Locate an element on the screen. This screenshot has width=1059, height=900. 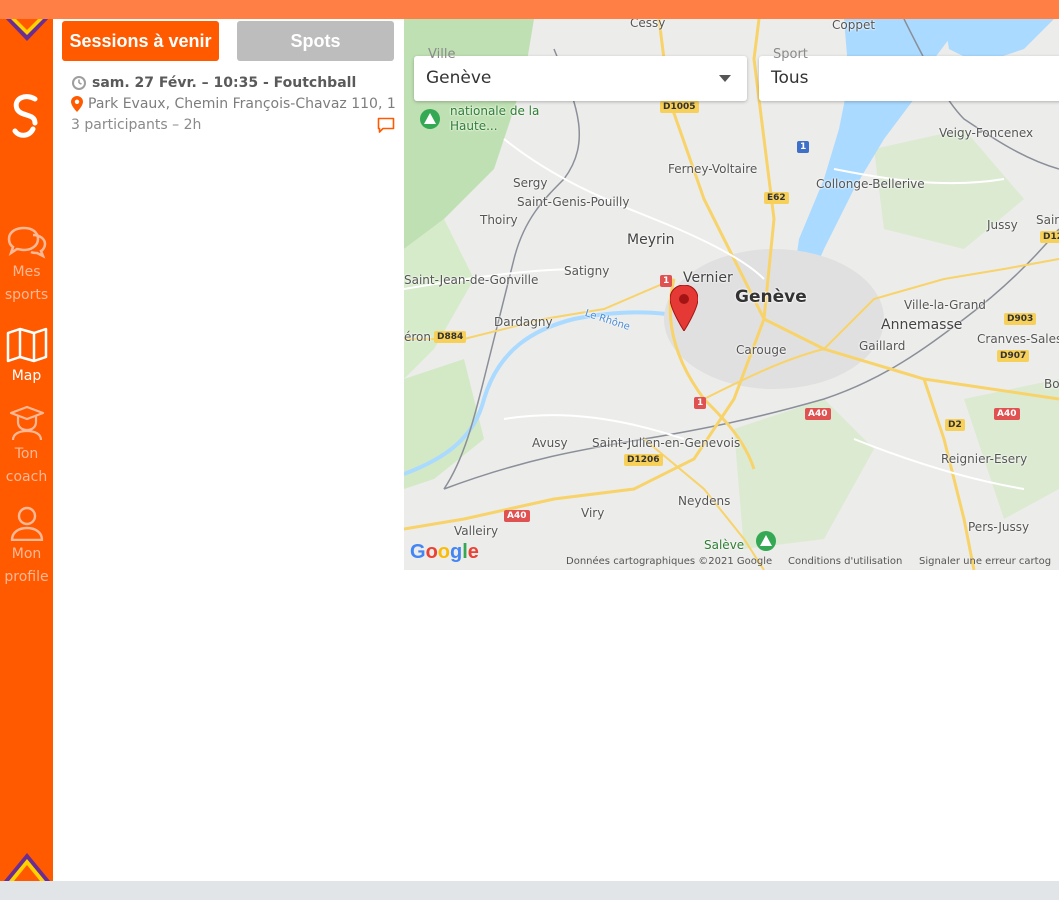
map-label-city: Genève is located at coordinates (771, 297).